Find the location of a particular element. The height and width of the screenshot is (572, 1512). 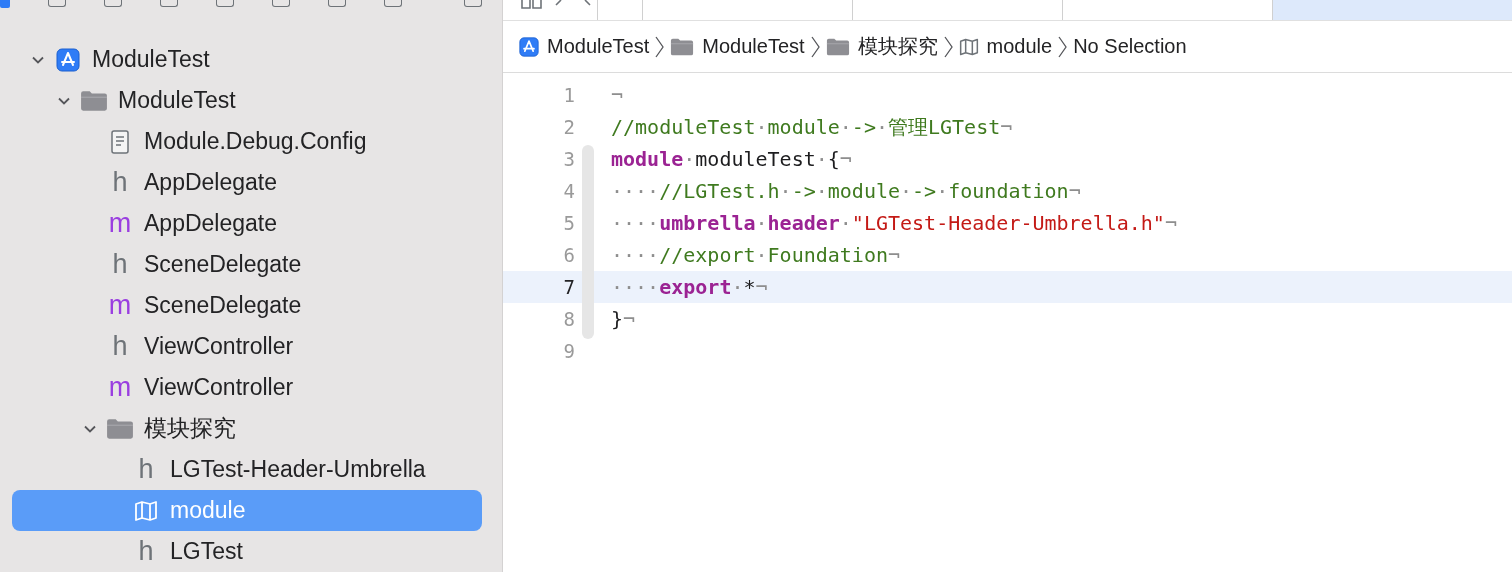

navigator-item: h AppDelegate is located at coordinates (247, 182).